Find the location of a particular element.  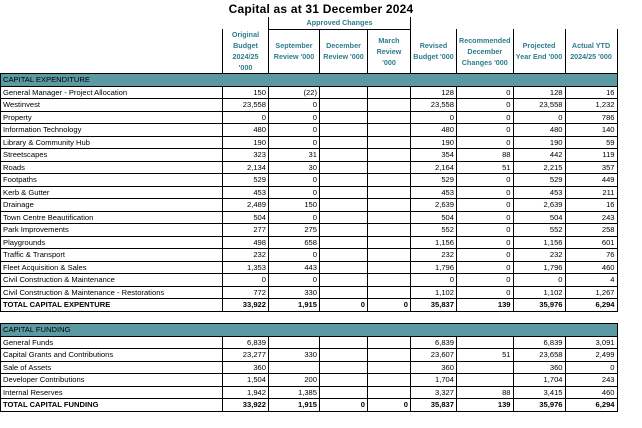

value-cell: 59 is located at coordinates (591, 142).